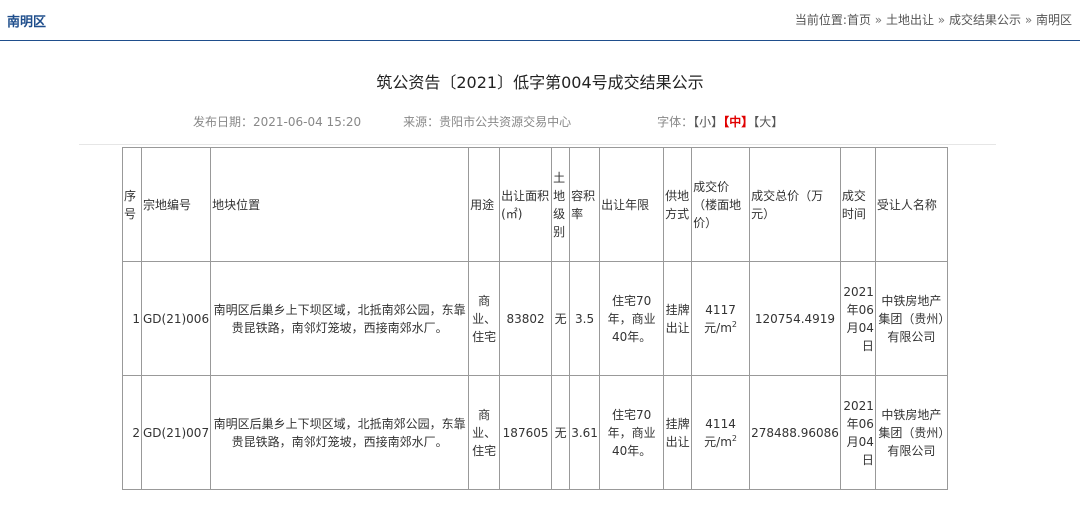 This screenshot has height=509, width=1080. Describe the element at coordinates (585, 432) in the screenshot. I see `cell-far: 3.61` at that location.